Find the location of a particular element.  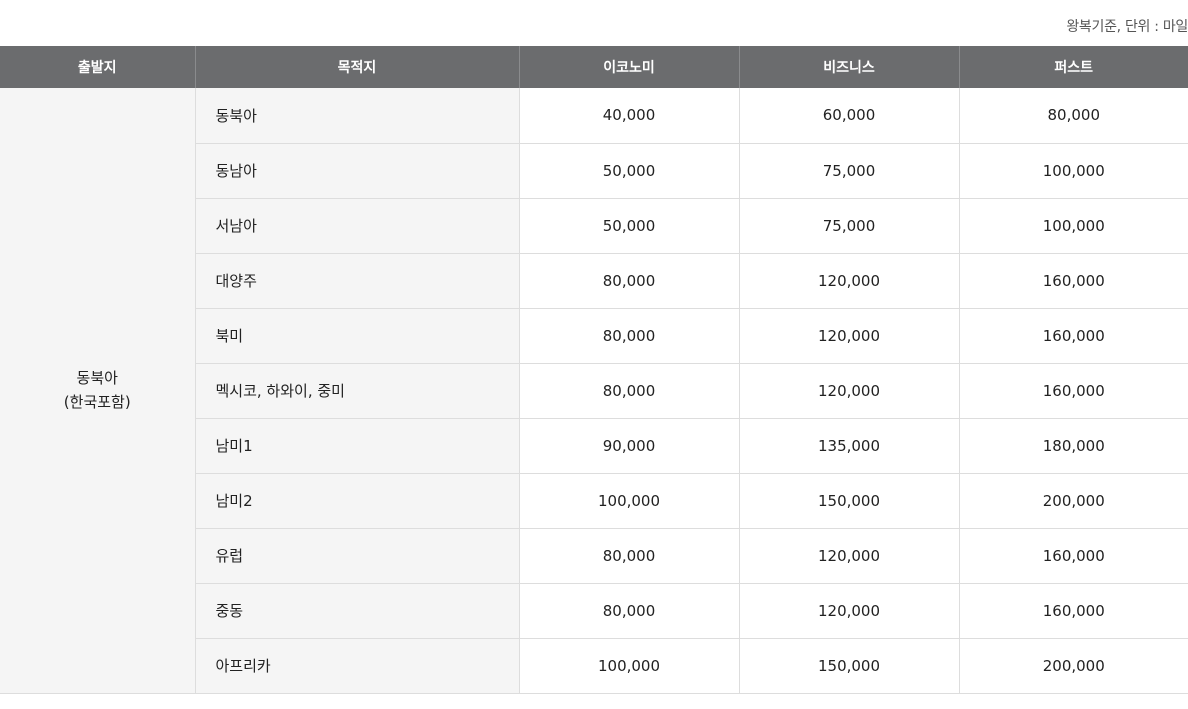

business-cell: 135,000 is located at coordinates (848, 446).